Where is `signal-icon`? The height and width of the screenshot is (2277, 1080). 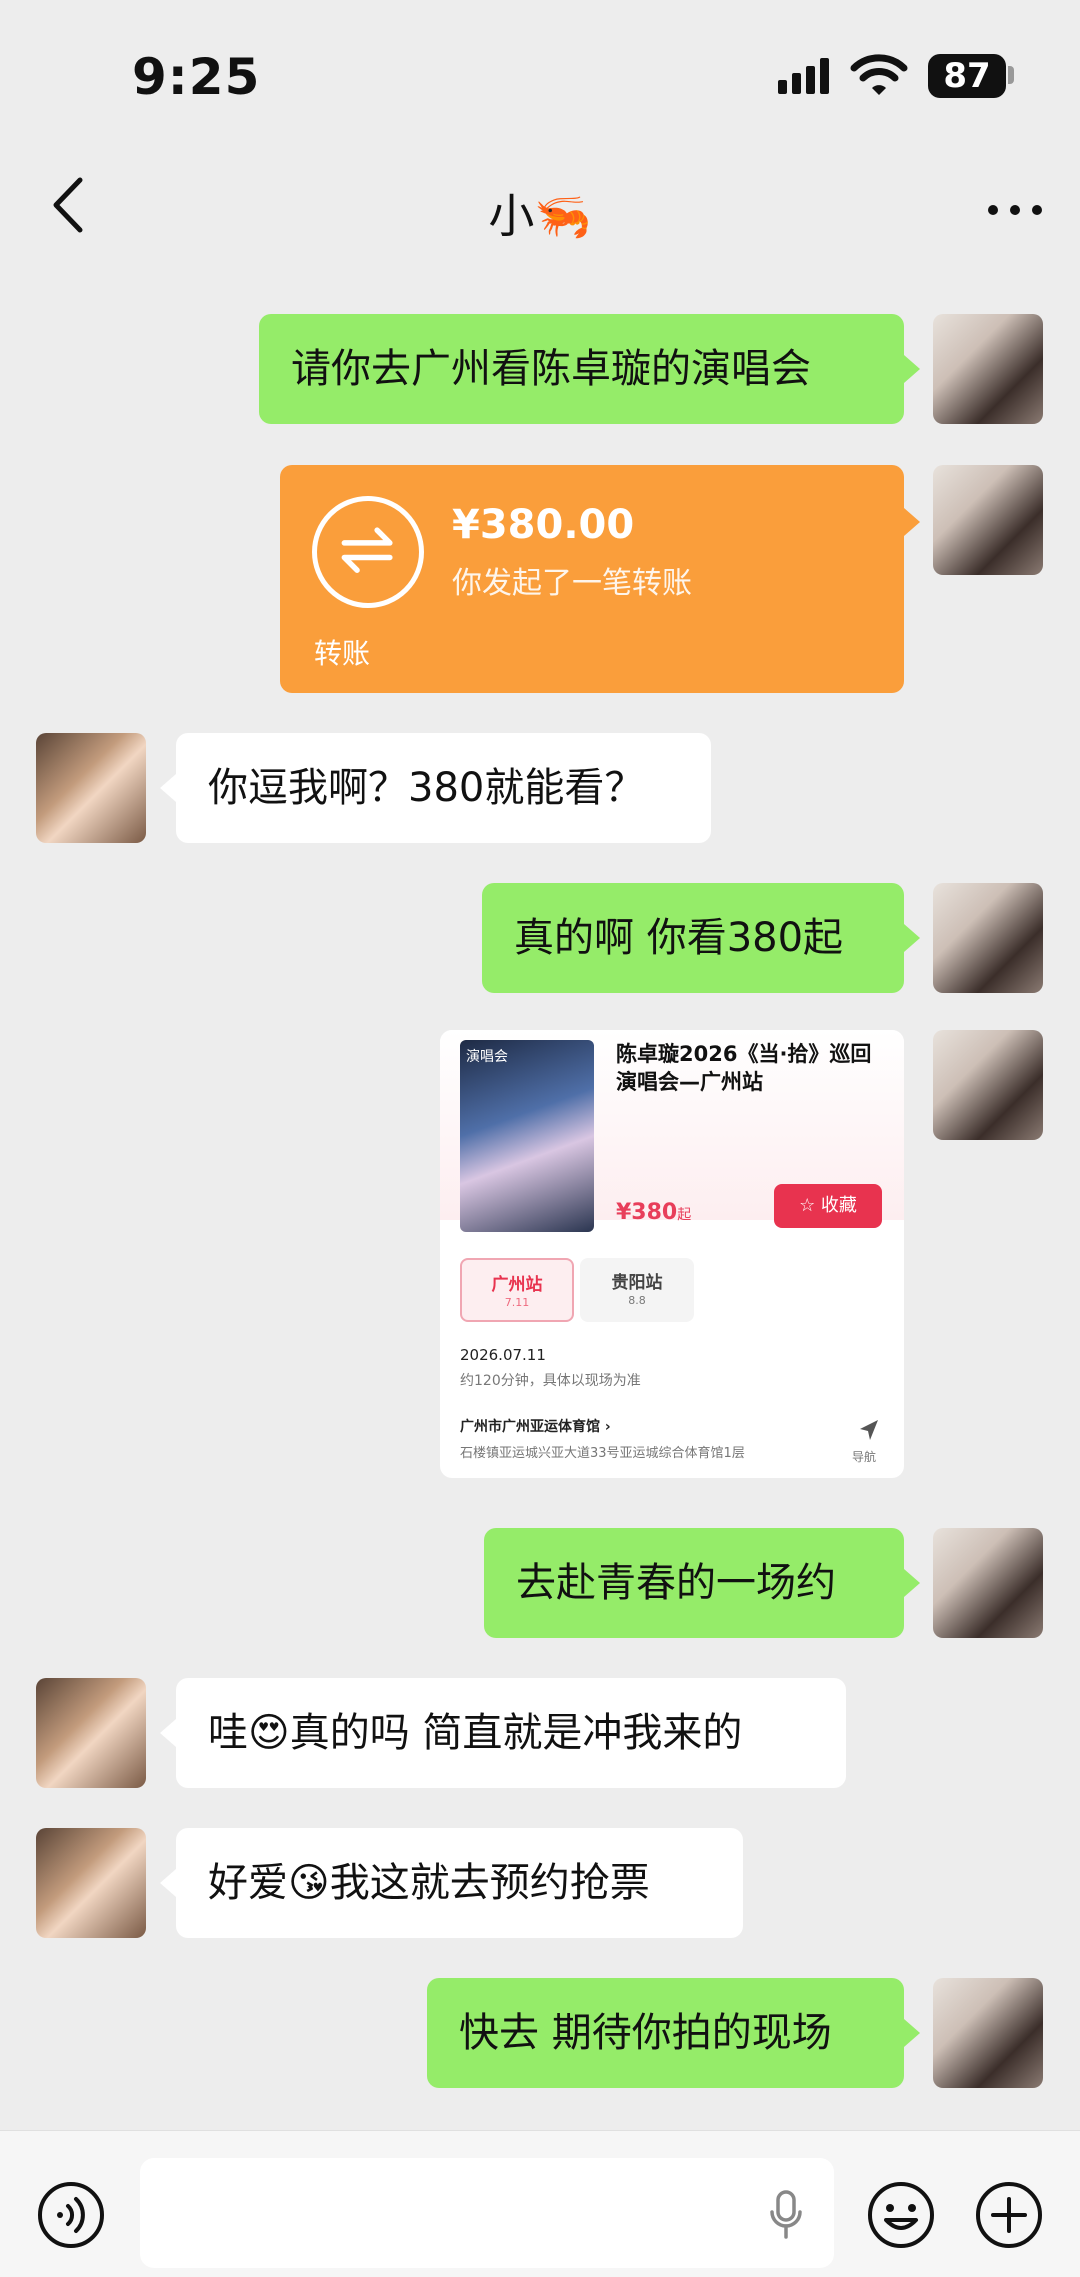
signal-icon is located at coordinates (803, 76).